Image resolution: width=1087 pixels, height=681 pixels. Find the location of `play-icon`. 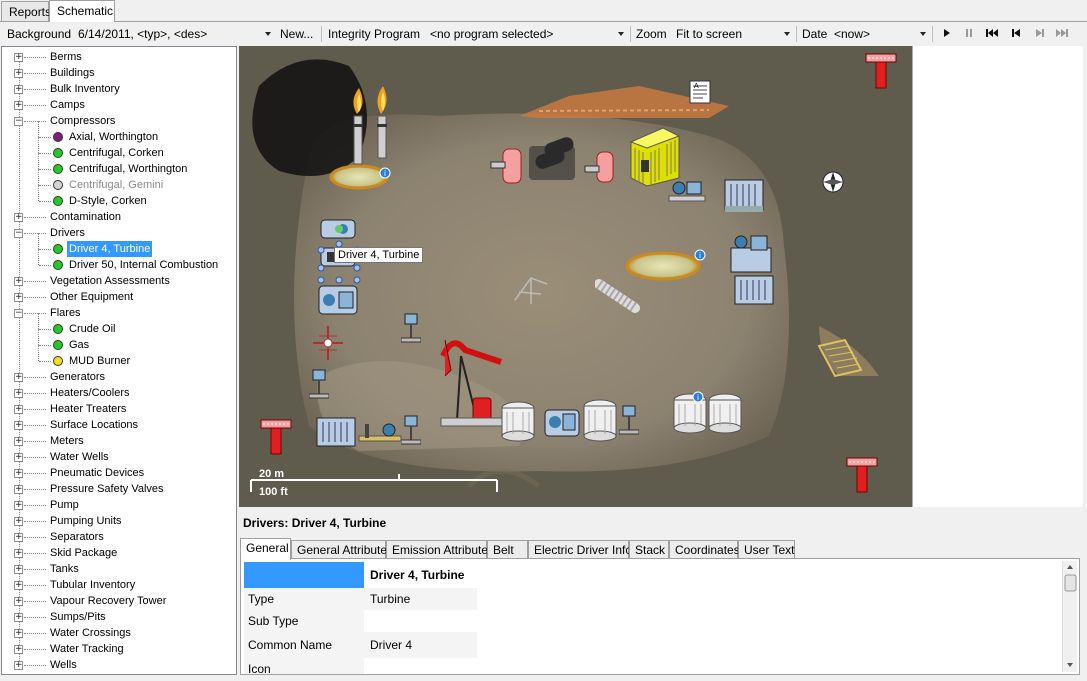

play-icon is located at coordinates (947, 33).